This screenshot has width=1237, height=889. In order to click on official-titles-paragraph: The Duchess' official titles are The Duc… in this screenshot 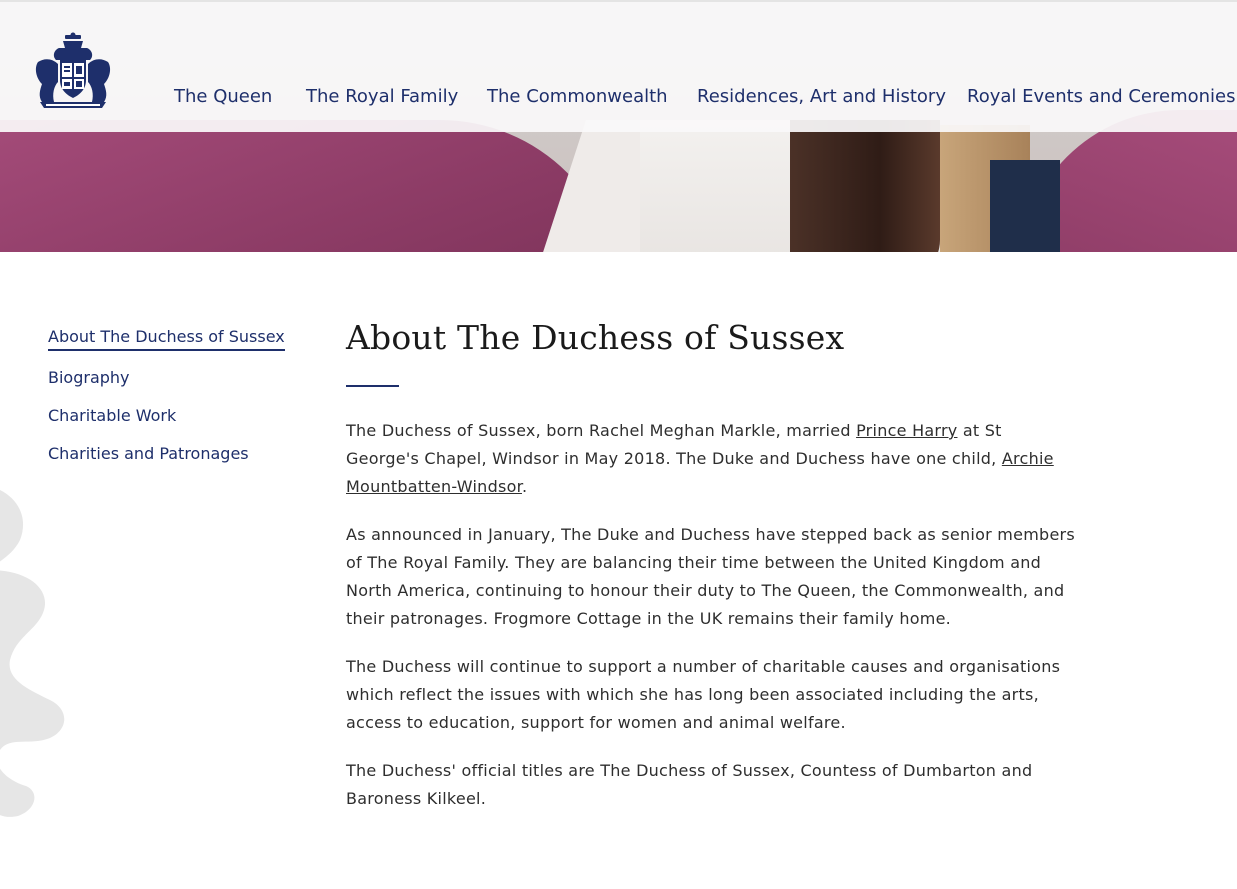, I will do `click(689, 784)`.